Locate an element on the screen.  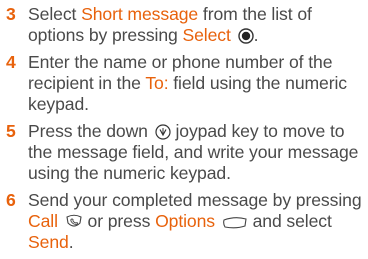
highlight-options: Options is located at coordinates (185, 221).